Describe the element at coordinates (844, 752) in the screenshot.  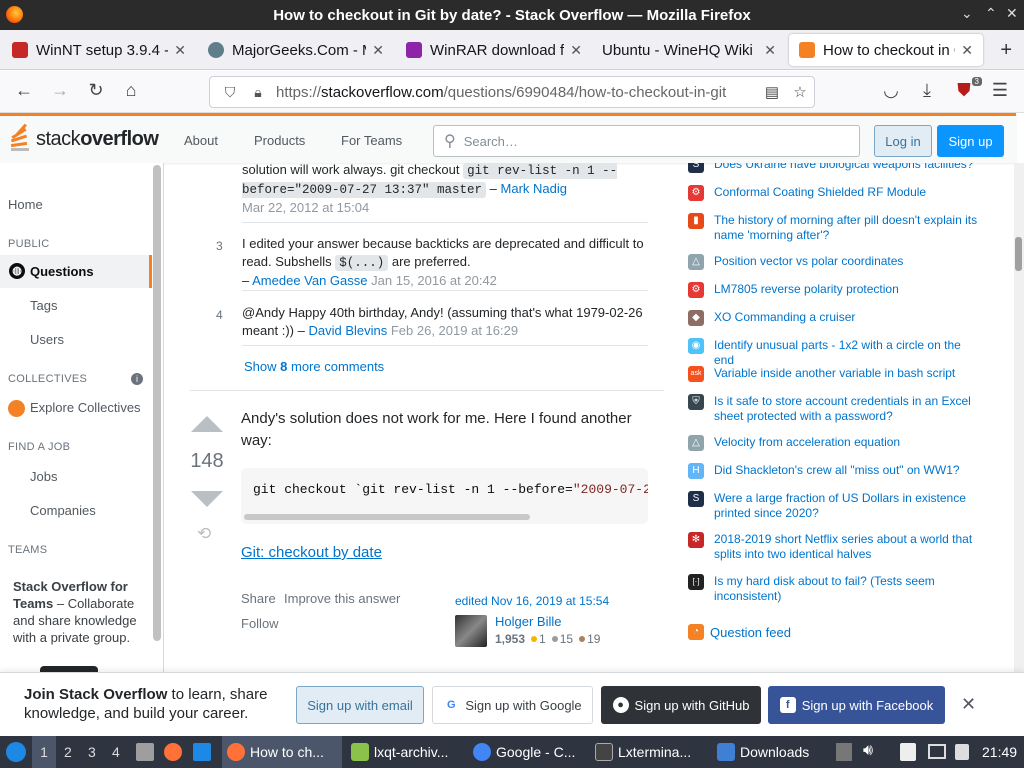
I see `tray-app-icon` at that location.